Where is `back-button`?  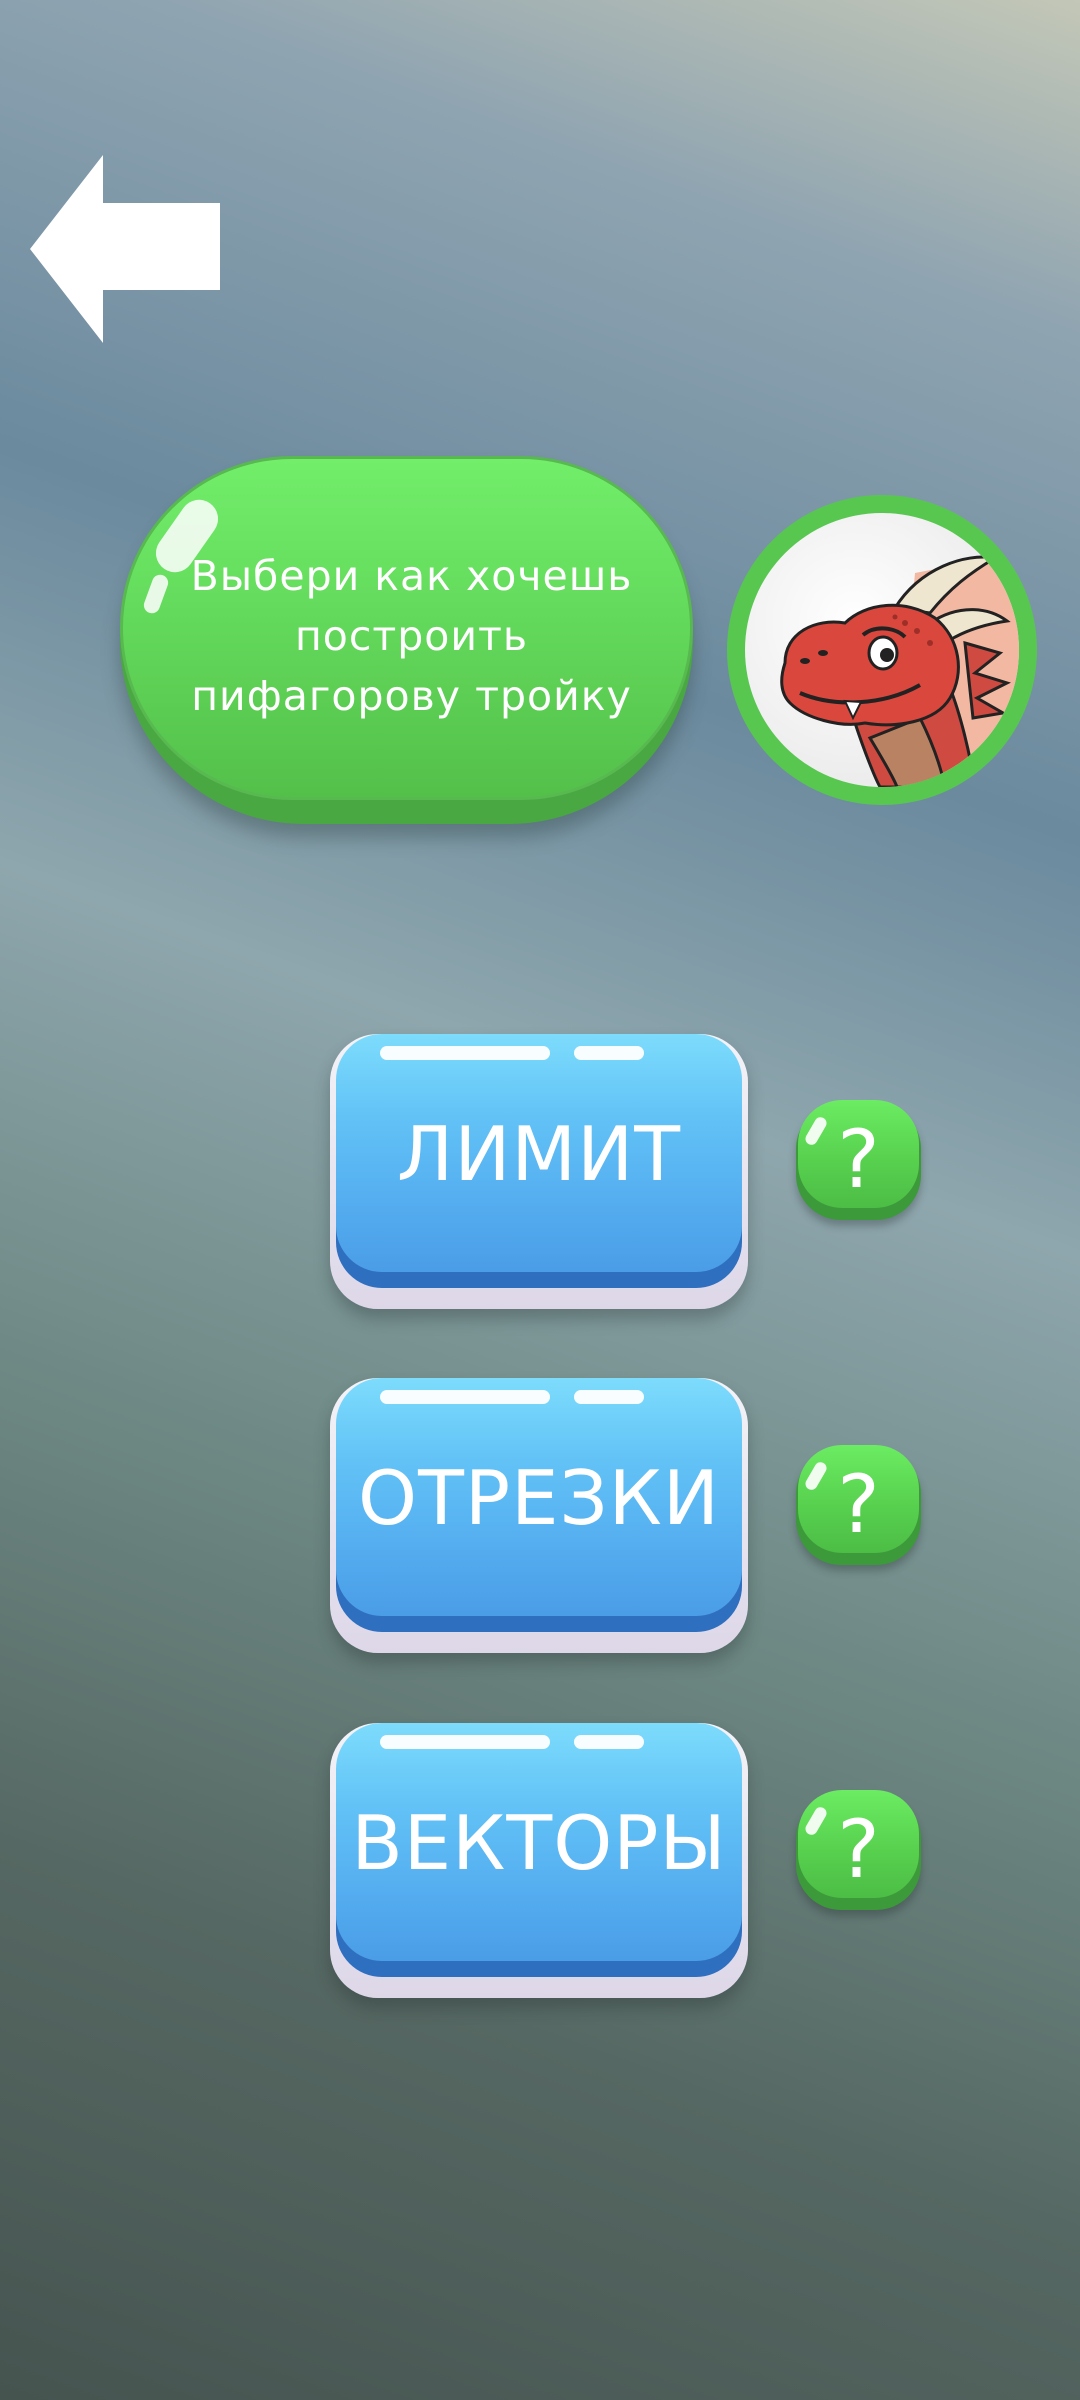 back-button is located at coordinates (125, 250).